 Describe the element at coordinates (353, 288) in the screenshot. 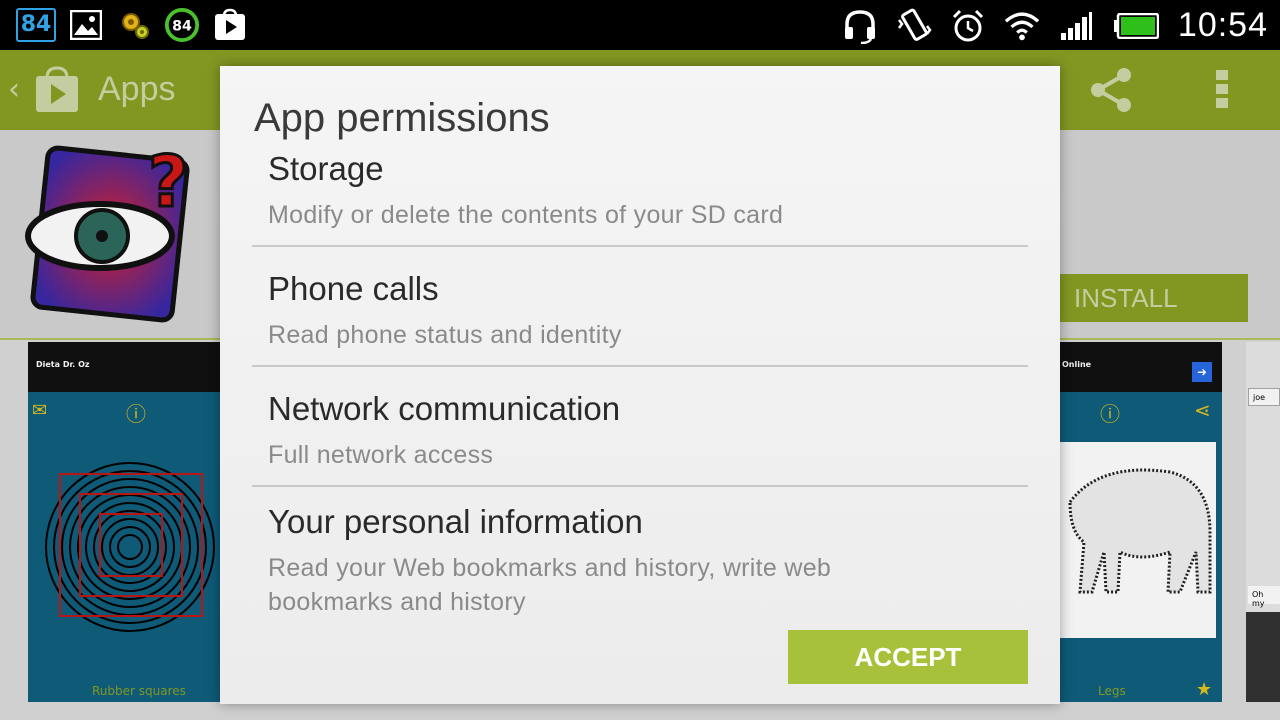

I see `permission-title: Phone calls` at that location.